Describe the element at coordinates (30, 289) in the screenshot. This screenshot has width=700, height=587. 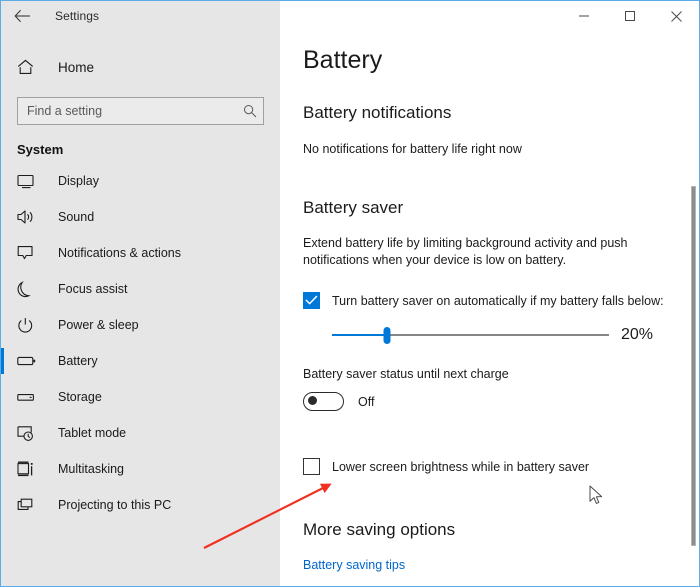
I see `moon-icon` at that location.